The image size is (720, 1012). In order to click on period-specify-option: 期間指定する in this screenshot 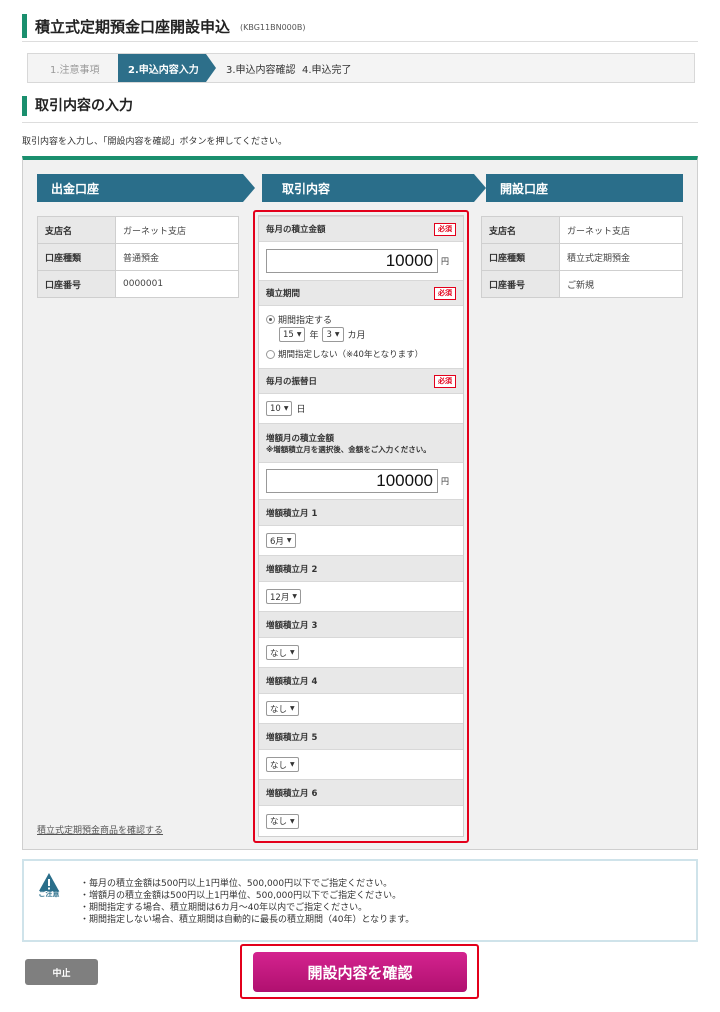, I will do `click(299, 319)`.